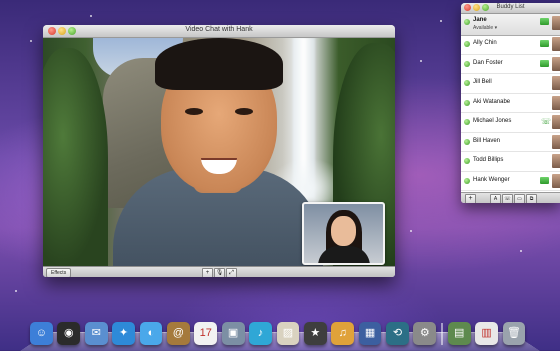 This screenshot has width=560, height=351. Describe the element at coordinates (75, 157) in the screenshot. I see `tree` at that location.